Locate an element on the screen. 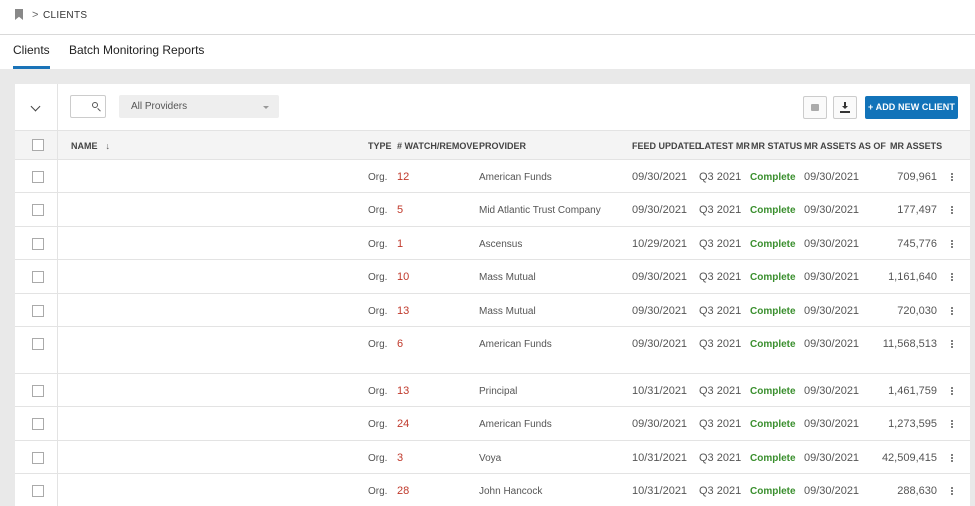 The height and width of the screenshot is (506, 975). chevron-down-icon is located at coordinates (35, 106).